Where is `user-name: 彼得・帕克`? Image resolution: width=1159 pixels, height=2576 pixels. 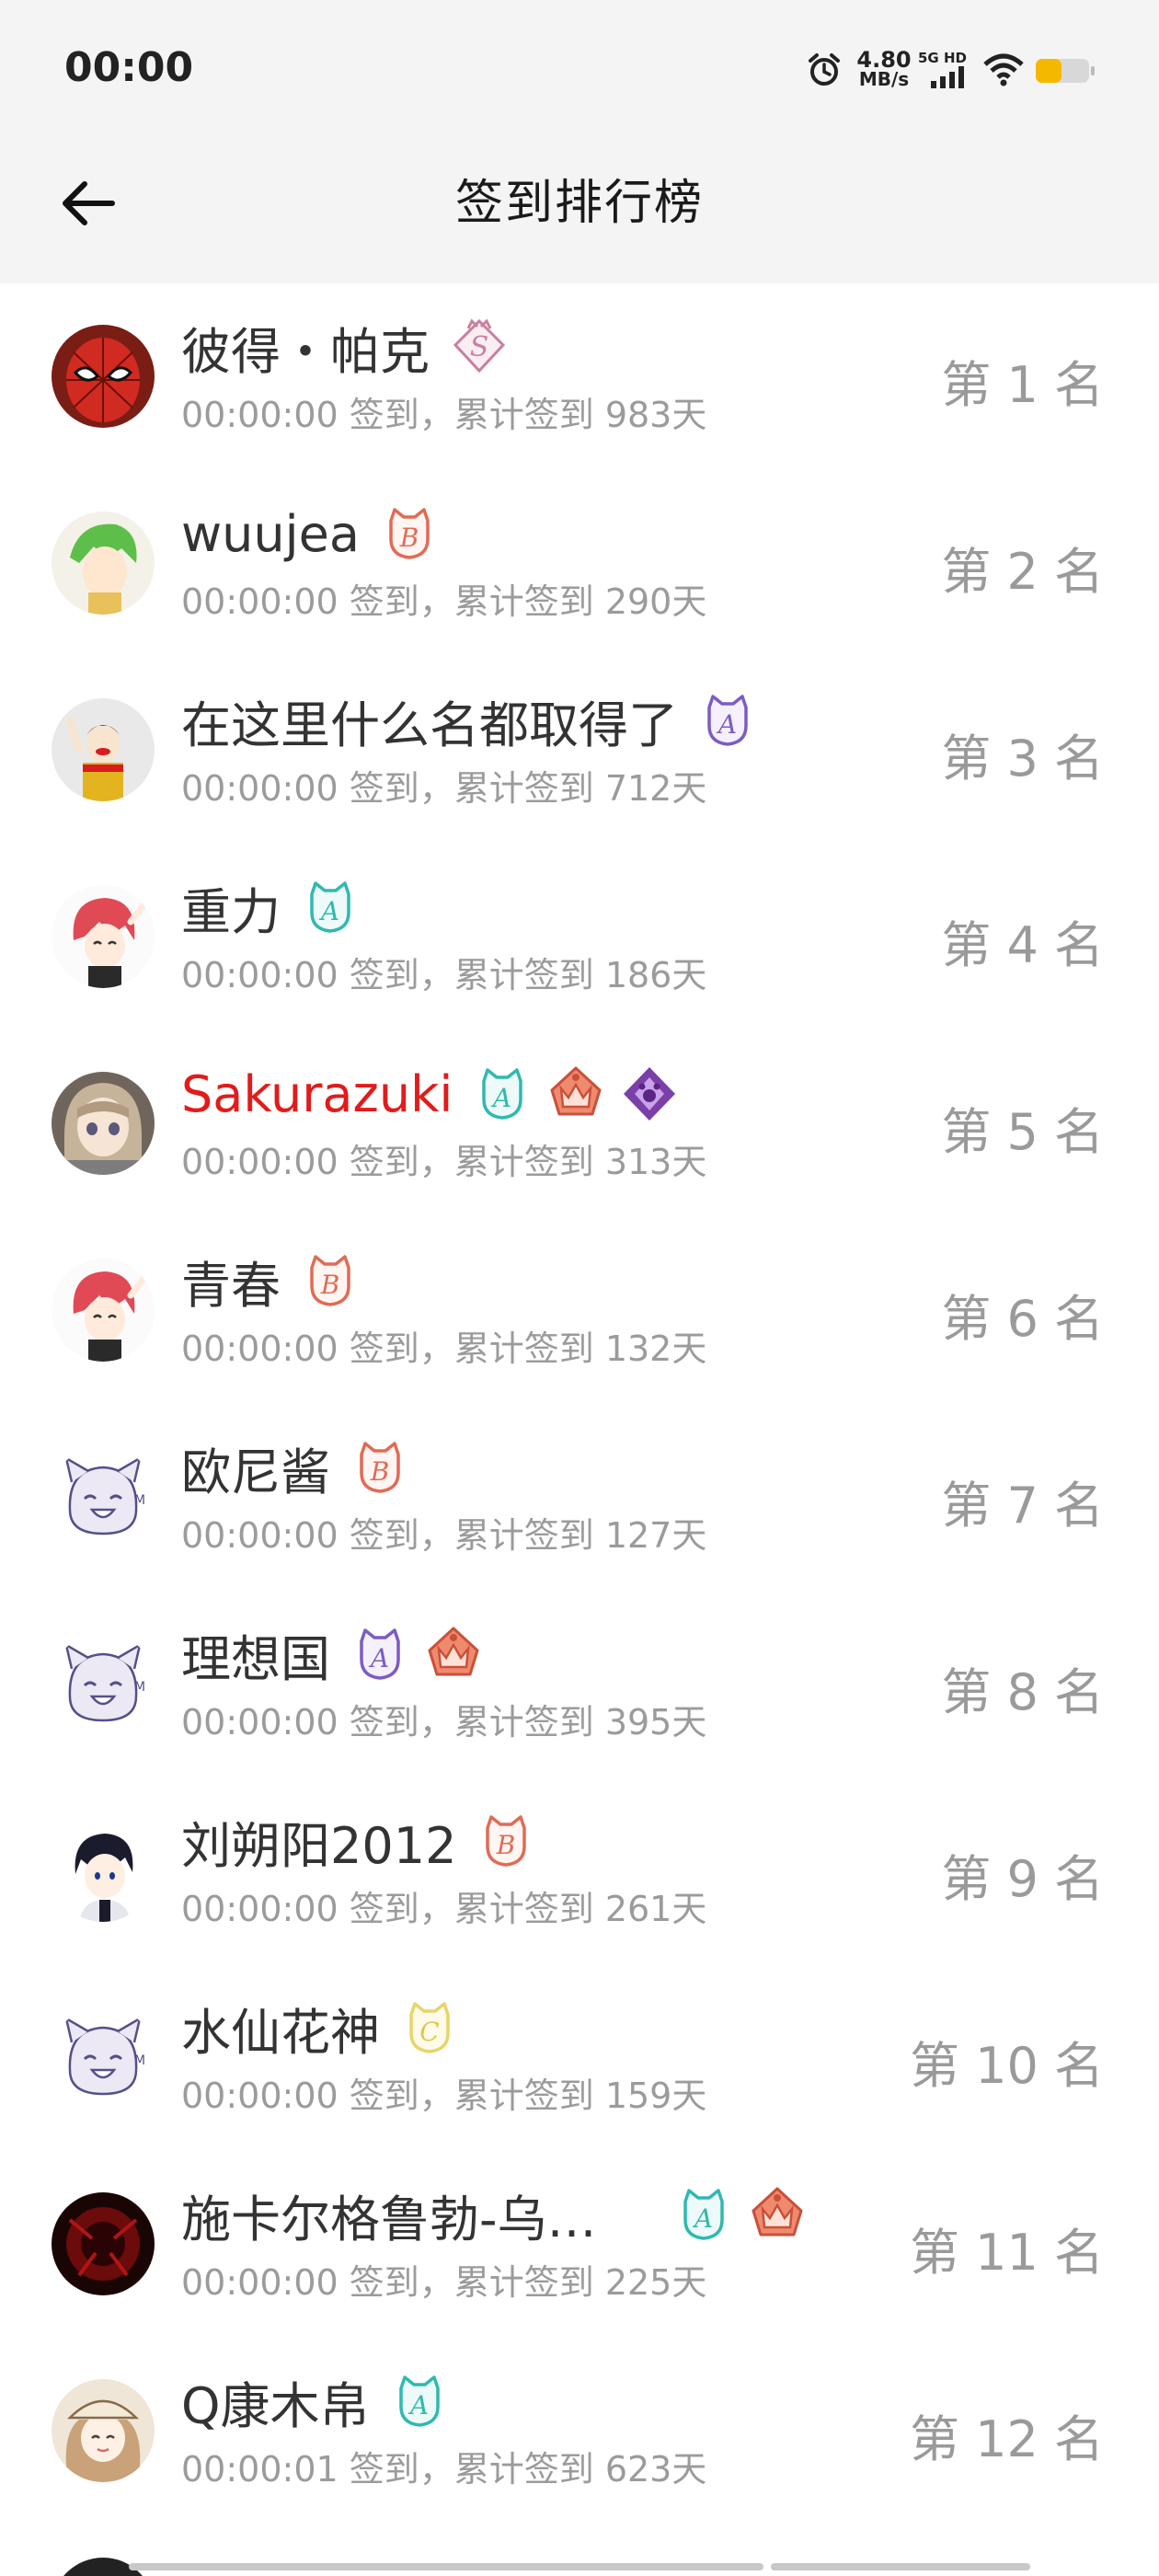 user-name: 彼得・帕克 is located at coordinates (305, 347).